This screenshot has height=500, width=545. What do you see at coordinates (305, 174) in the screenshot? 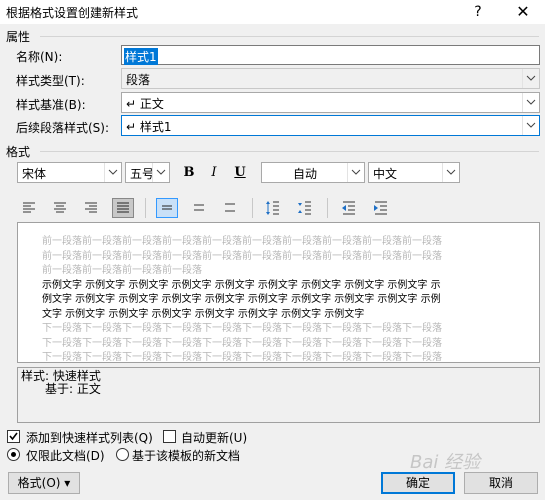
I see `font-color-value: 自动` at bounding box center [305, 174].